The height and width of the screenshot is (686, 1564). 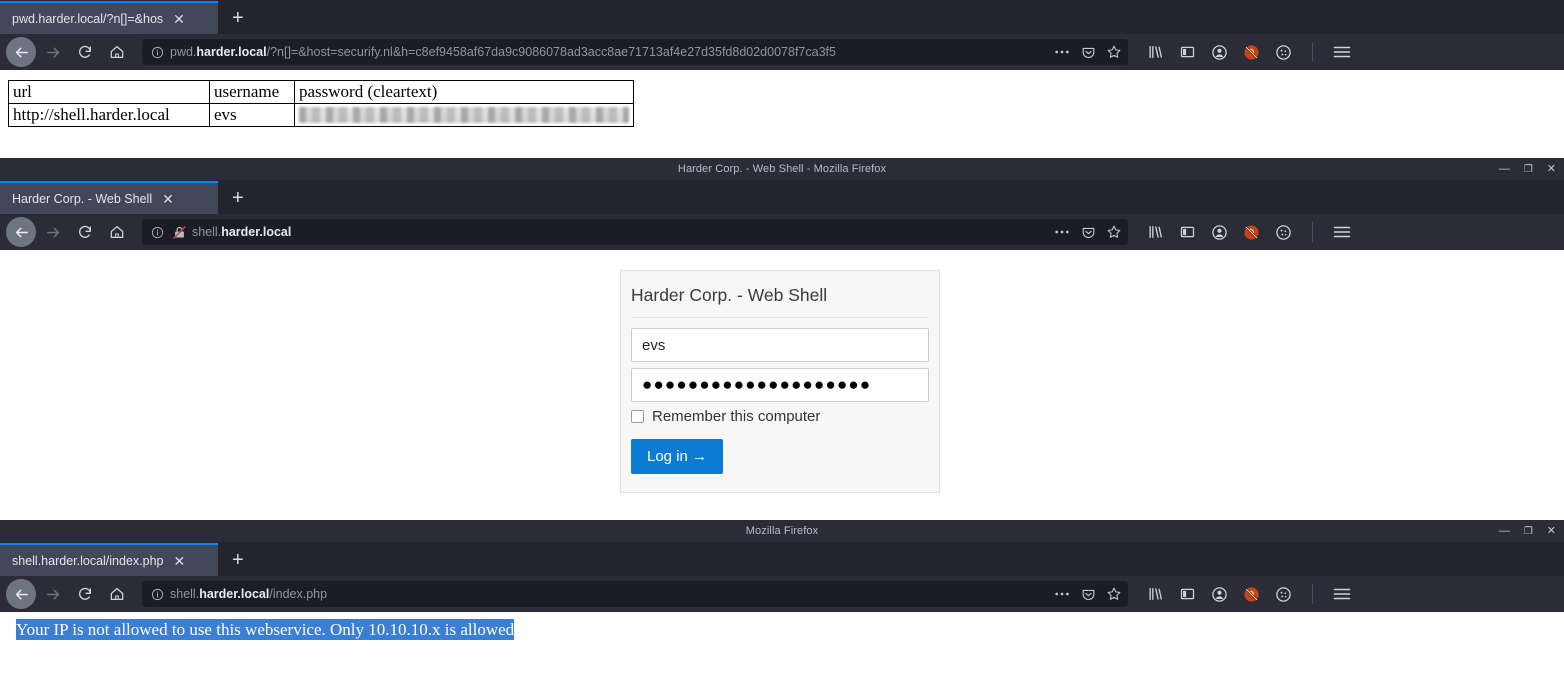 I want to click on cell-username: evs, so click(x=252, y=115).